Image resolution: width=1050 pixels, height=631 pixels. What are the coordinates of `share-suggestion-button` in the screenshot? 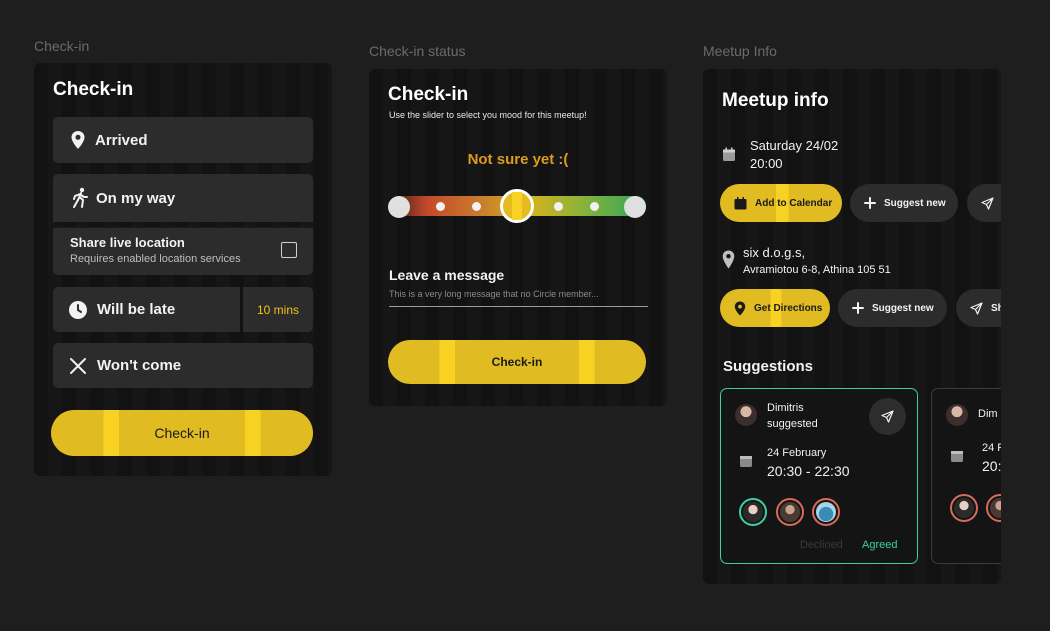 It's located at (887, 416).